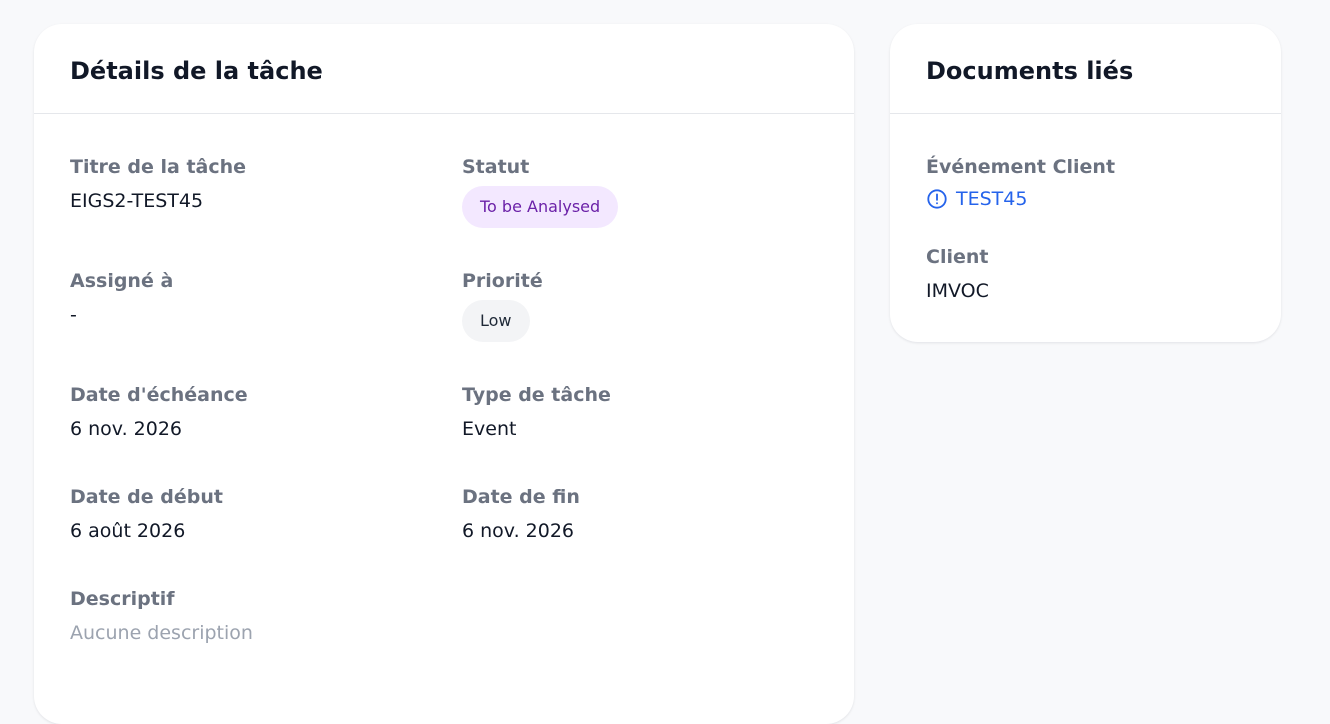  I want to click on task-details-header: Détails de la tâche, so click(444, 69).